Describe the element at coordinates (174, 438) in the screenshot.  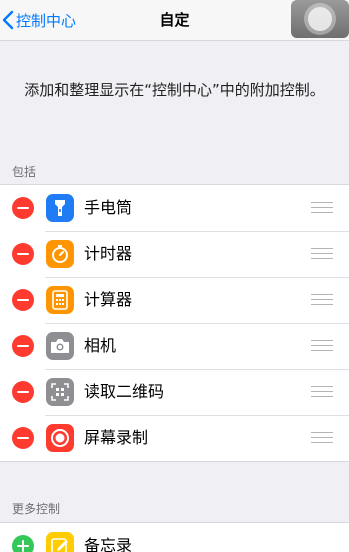
I see `list-item-screen-recording: 屏幕录制` at that location.